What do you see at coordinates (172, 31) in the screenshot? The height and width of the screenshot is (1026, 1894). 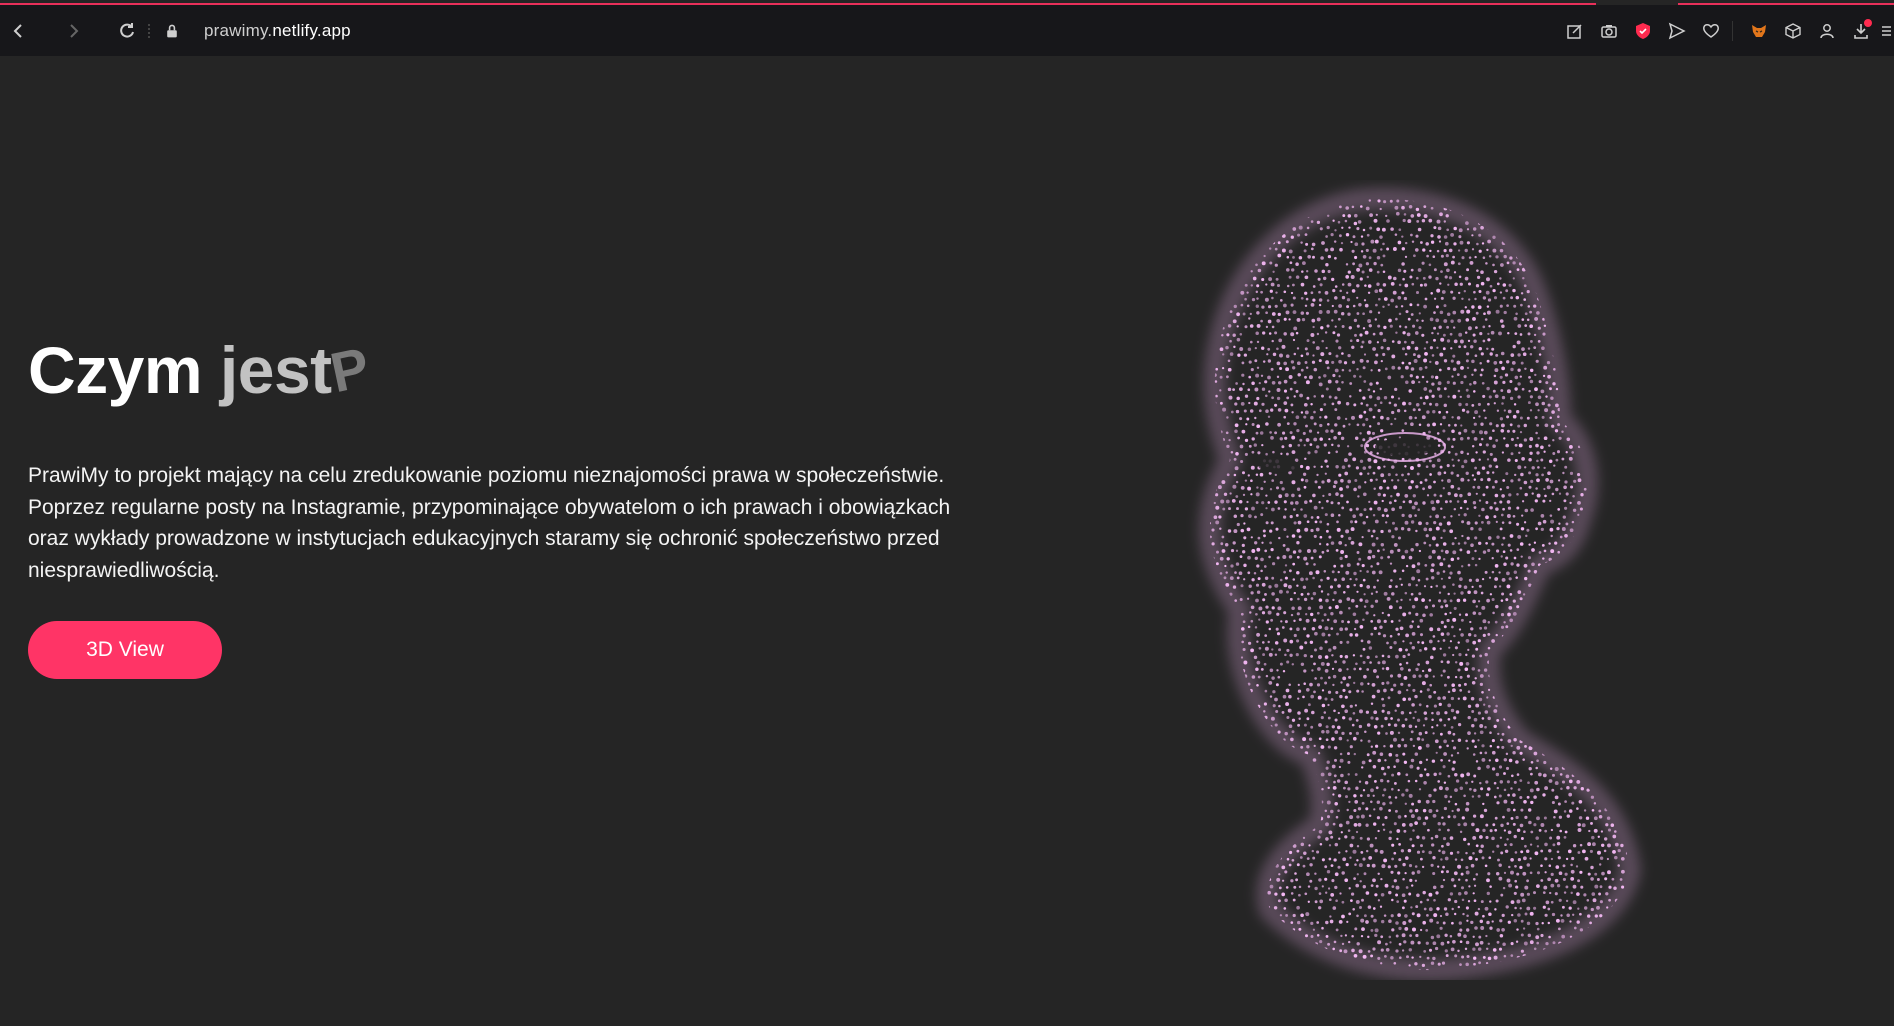 I see `lock-icon` at bounding box center [172, 31].